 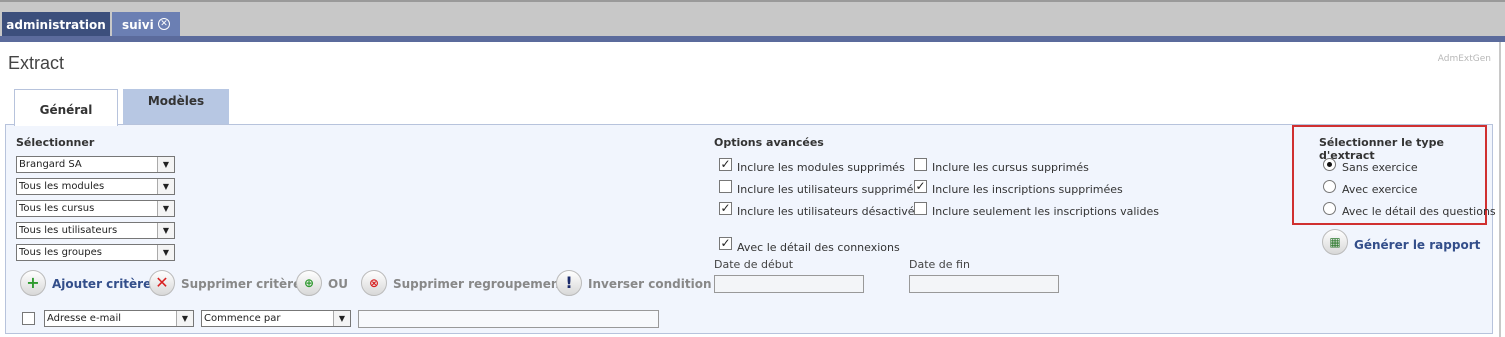 What do you see at coordinates (338, 284) in the screenshot?
I see `or-button: OU` at bounding box center [338, 284].